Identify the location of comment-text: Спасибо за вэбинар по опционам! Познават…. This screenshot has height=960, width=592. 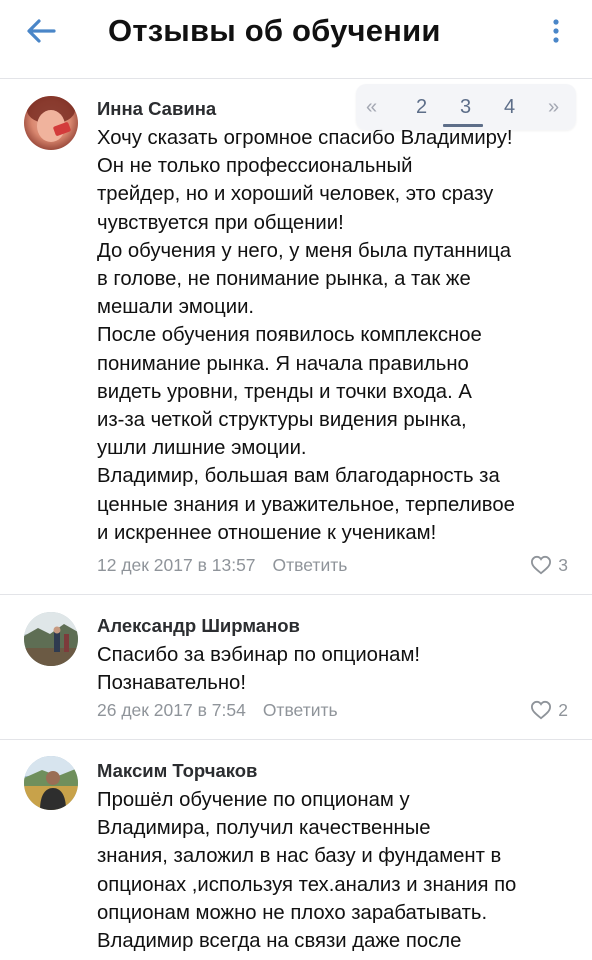
(337, 669).